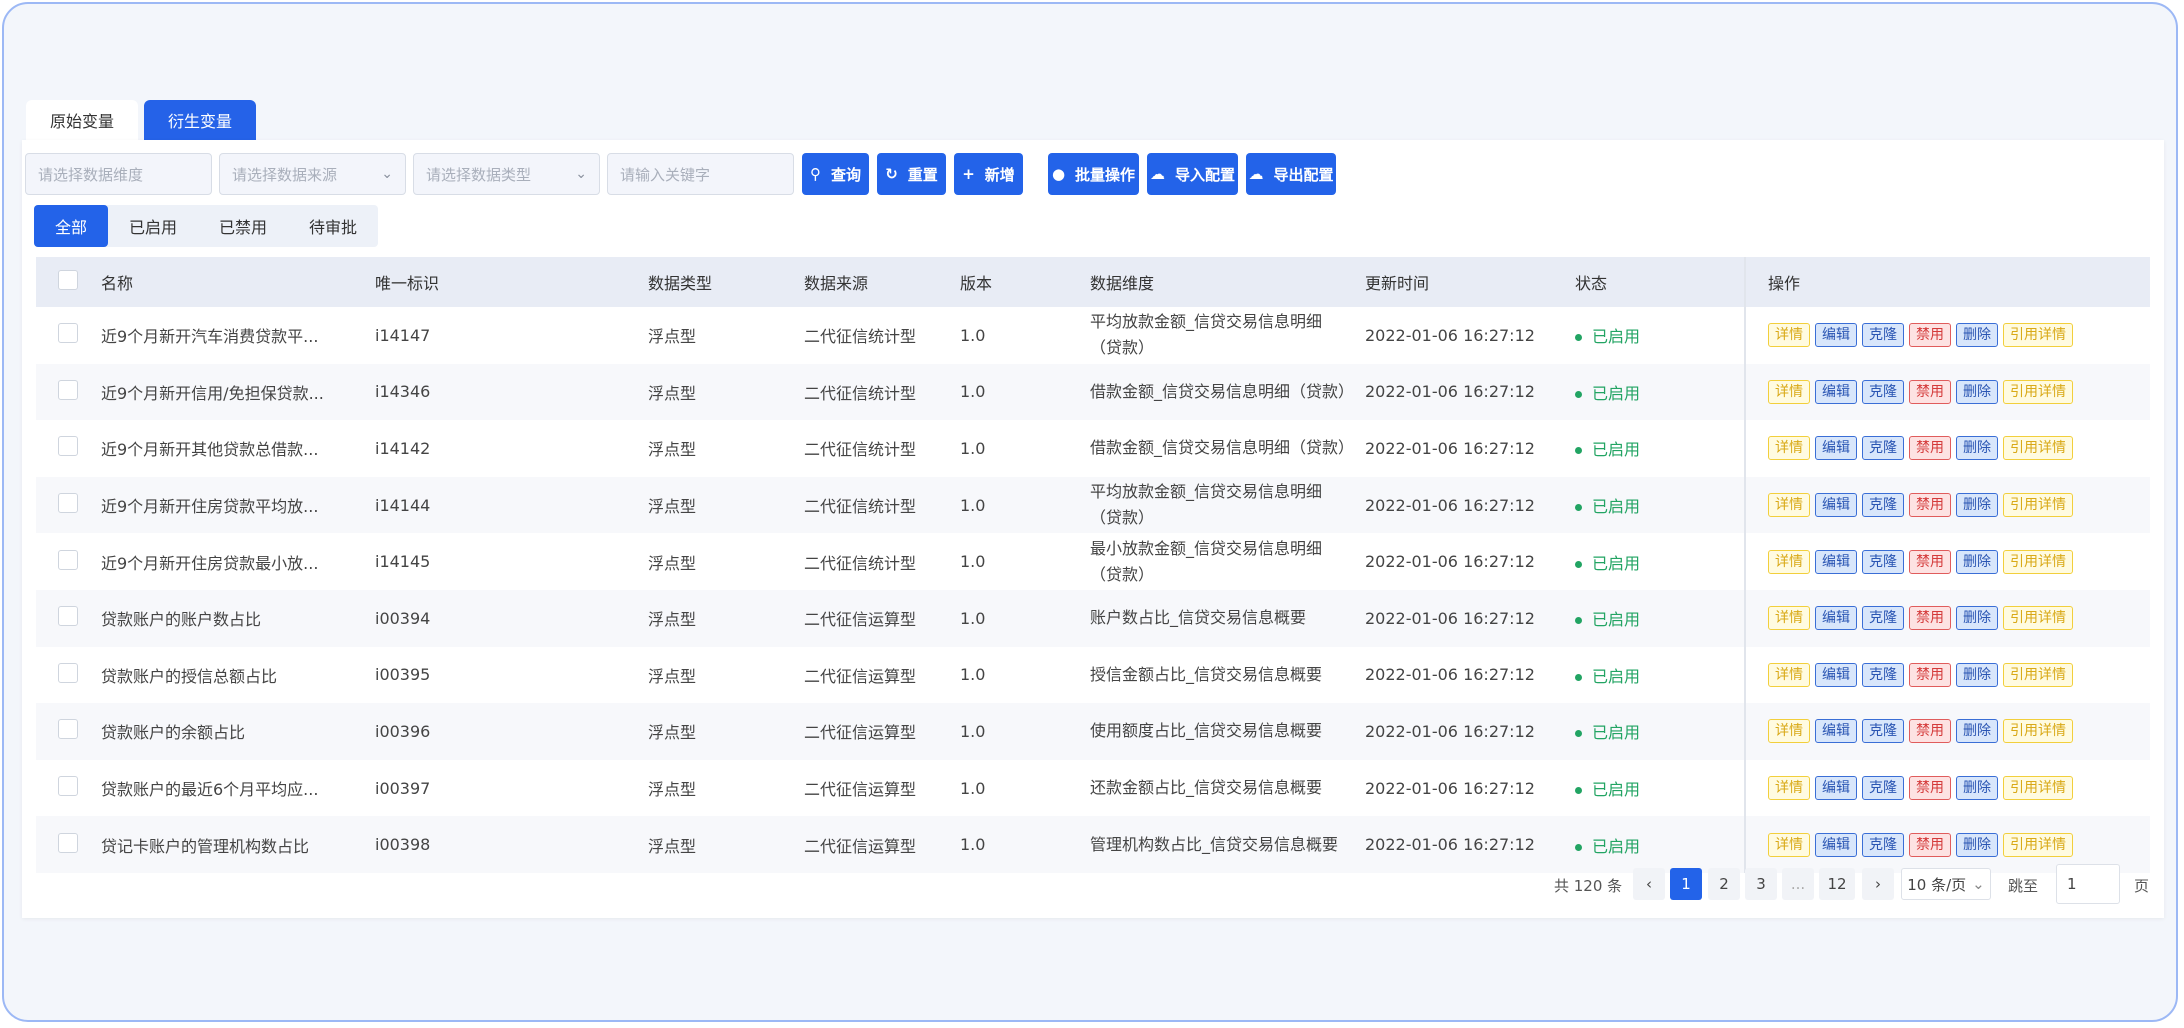  What do you see at coordinates (333, 226) in the screenshot?
I see `status-tab-pending: 待审批` at bounding box center [333, 226].